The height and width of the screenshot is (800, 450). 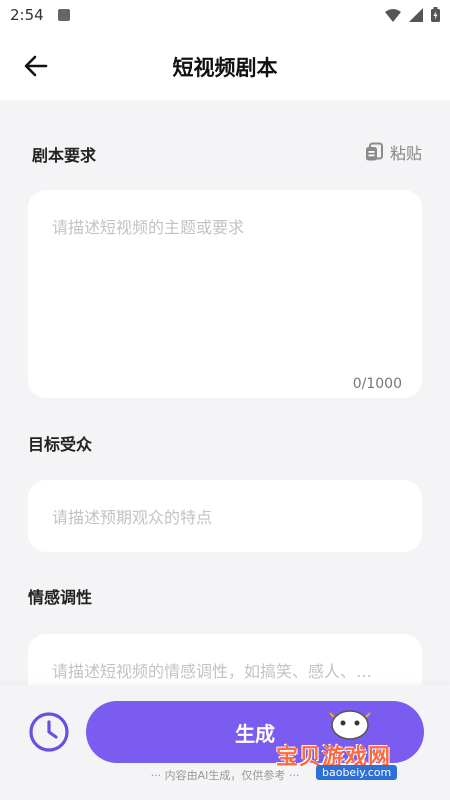 I want to click on wifi-icon, so click(x=393, y=15).